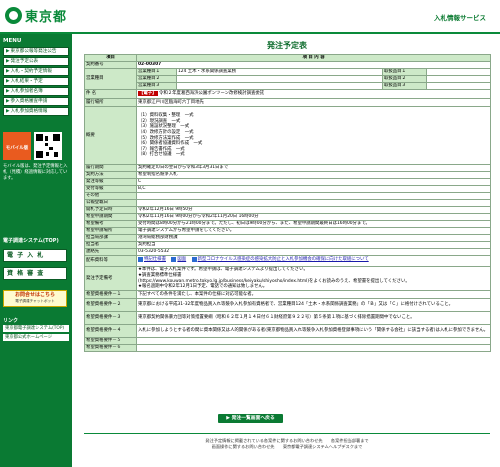 The image size is (500, 467). Describe the element at coordinates (110, 196) in the screenshot. I see `row-label: その他` at that location.